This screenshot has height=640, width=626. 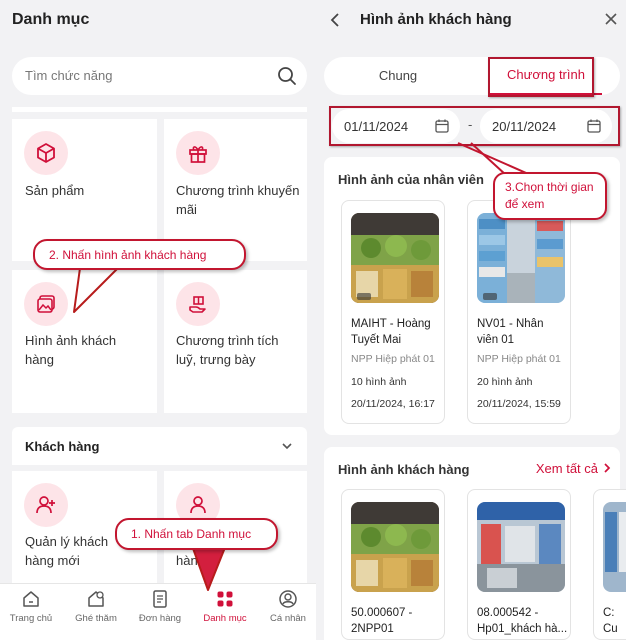 I want to click on callout-step-2: 2. Nhấn hình ảnh khách hàng, so click(x=139, y=254).